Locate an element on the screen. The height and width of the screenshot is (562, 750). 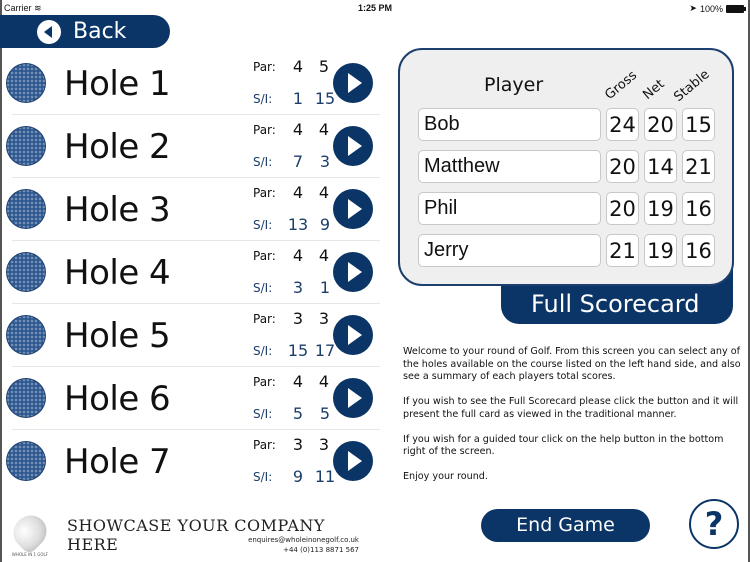
status-right: ➤ 100% is located at coordinates (717, 8).